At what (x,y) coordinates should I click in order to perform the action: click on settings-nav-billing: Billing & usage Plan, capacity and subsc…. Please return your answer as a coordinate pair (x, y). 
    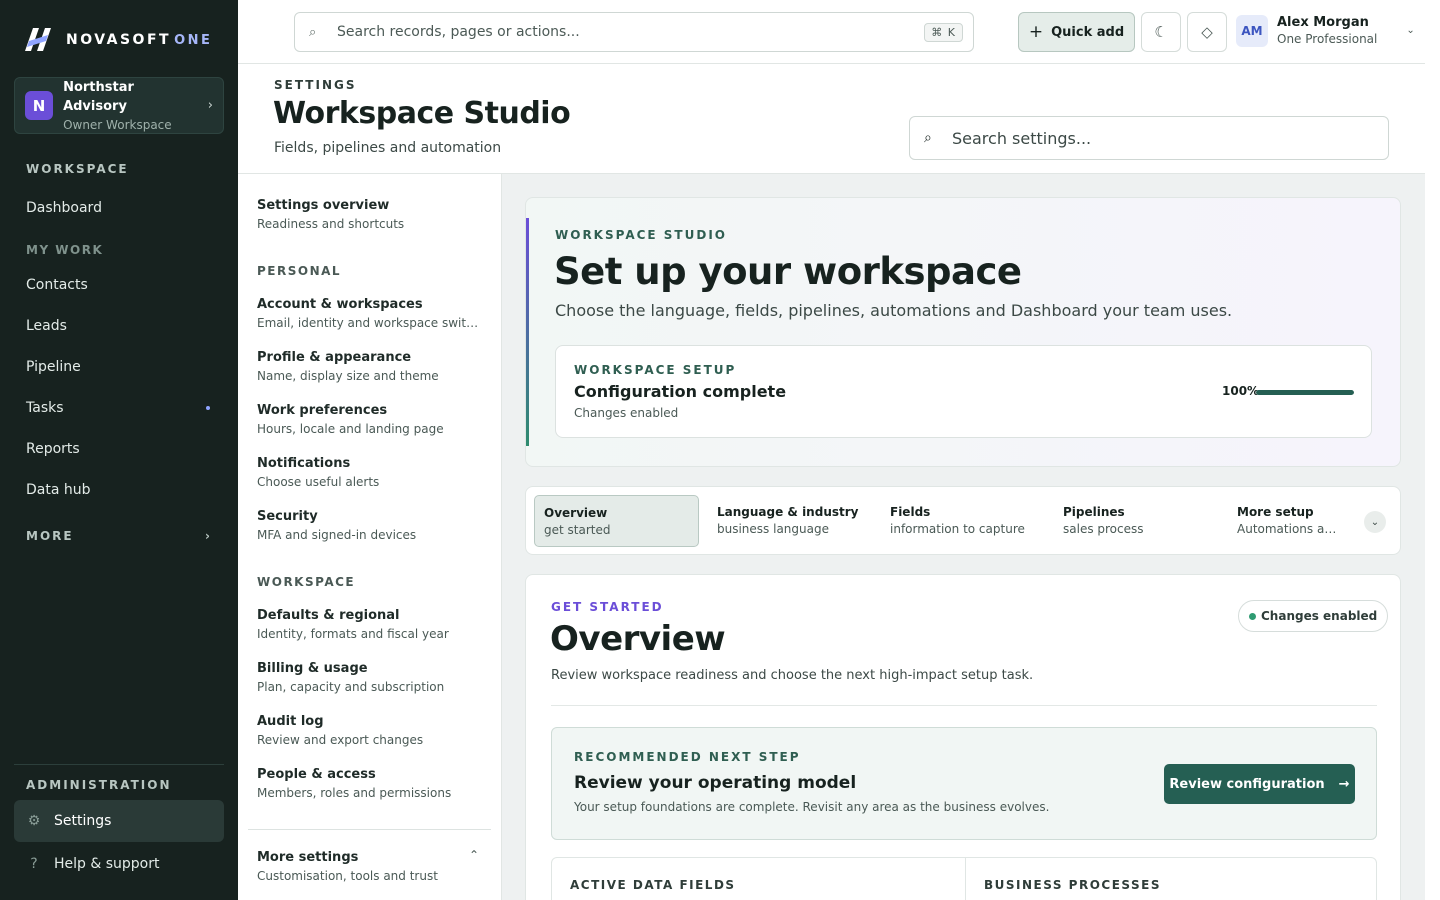
    Looking at the image, I should click on (369, 678).